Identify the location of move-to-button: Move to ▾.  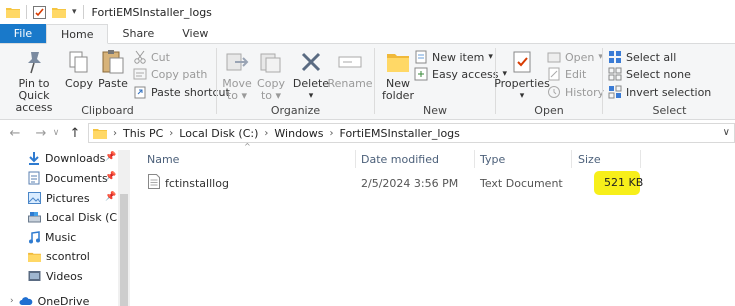
(237, 75).